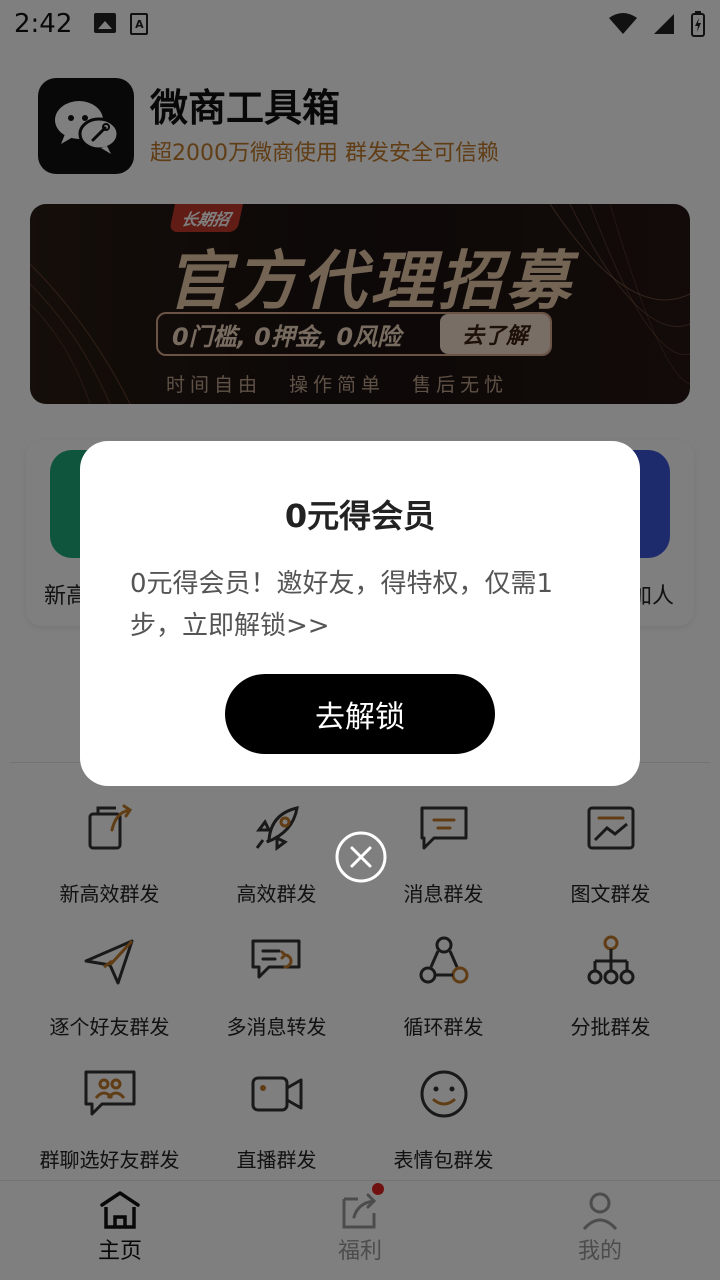 This screenshot has width=720, height=1280. Describe the element at coordinates (342, 605) in the screenshot. I see `dialog-body: 0元得会员！邀好友，得特权，仅需1步，立即解锁>>` at that location.